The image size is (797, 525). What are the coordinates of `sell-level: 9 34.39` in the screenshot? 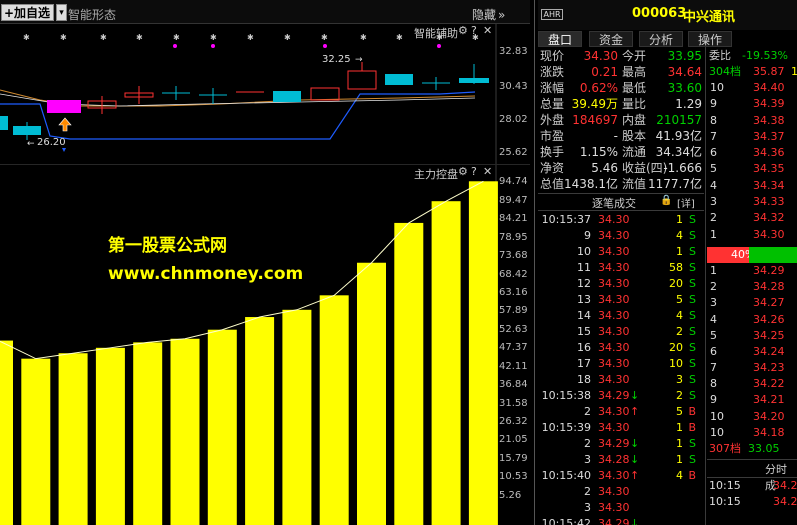 It's located at (752, 104).